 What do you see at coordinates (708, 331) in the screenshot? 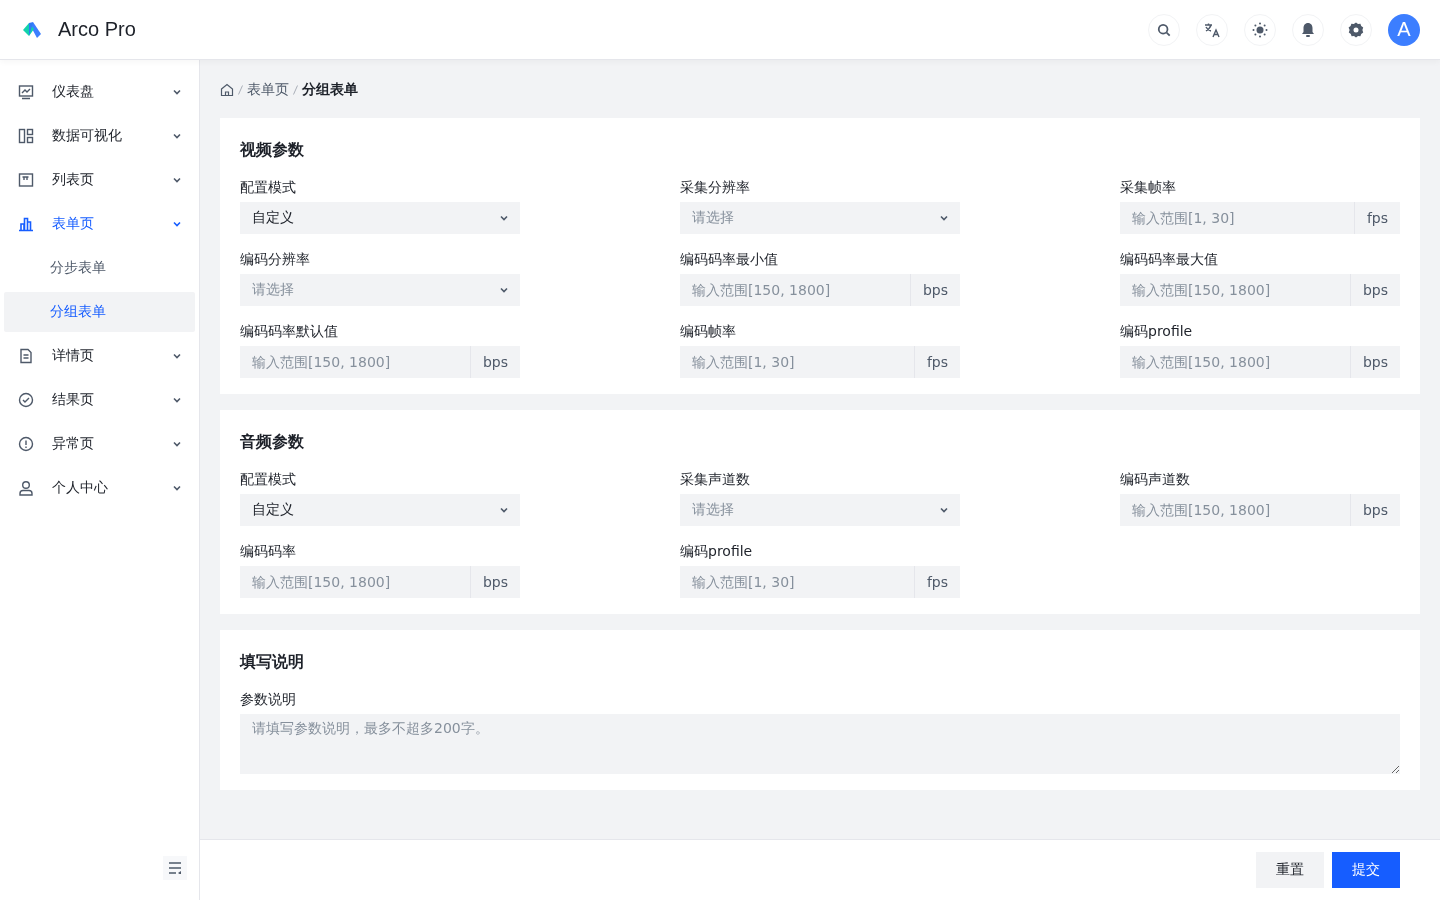
I see `field-label: 编码帧率` at bounding box center [708, 331].